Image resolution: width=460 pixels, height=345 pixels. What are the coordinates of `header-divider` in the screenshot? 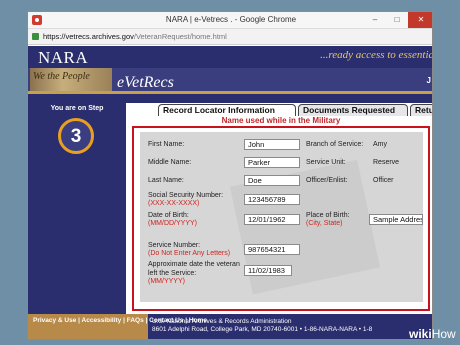 It's located at (230, 92).